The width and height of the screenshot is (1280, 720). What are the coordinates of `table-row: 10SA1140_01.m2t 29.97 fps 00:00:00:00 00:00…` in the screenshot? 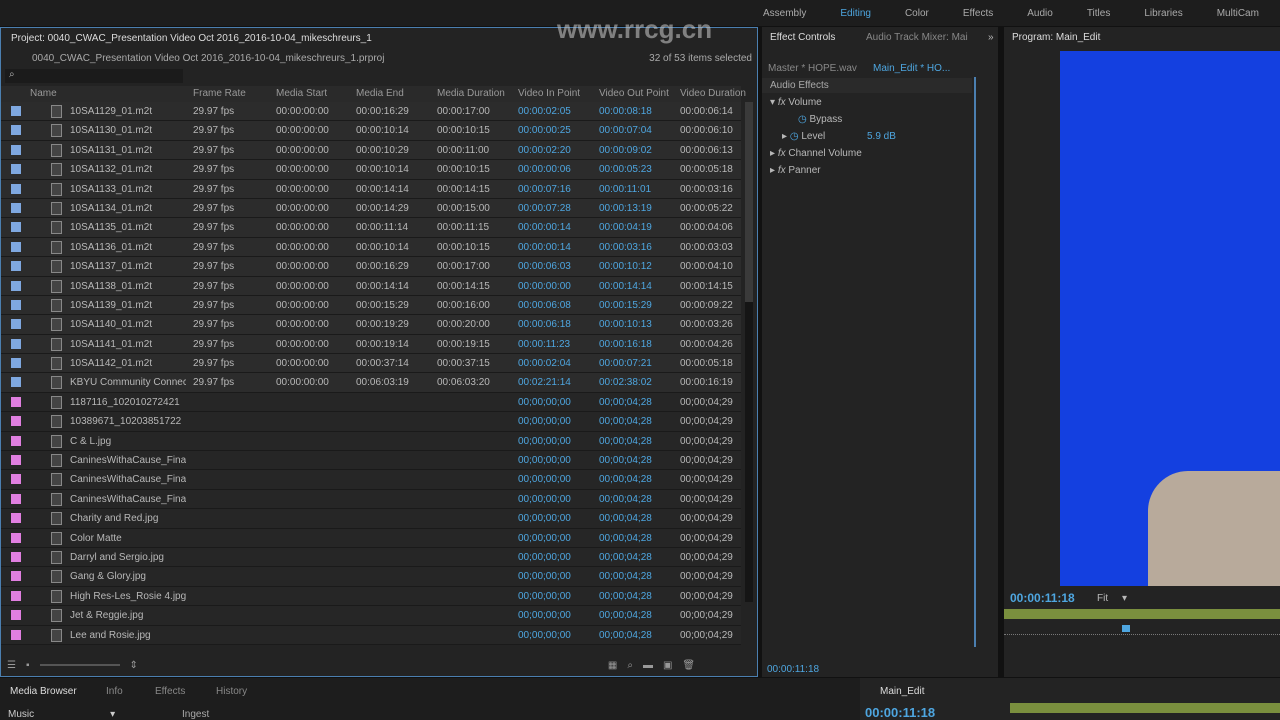 It's located at (371, 325).